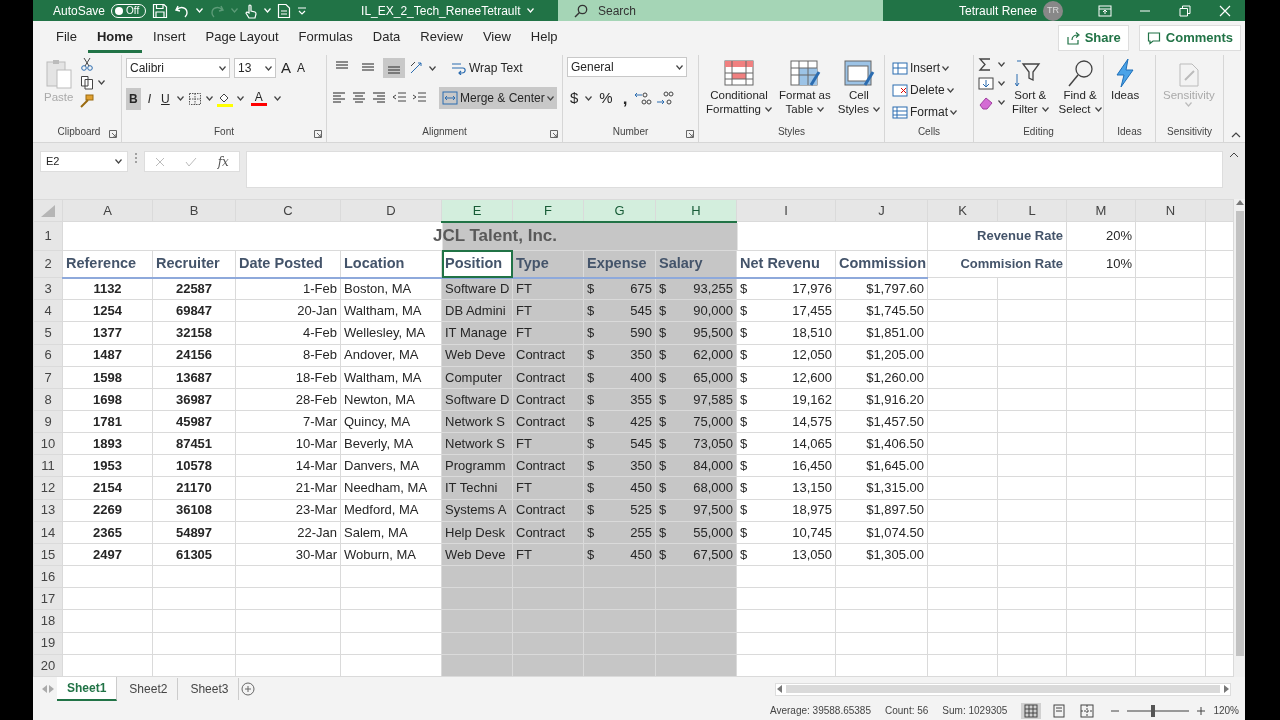 This screenshot has width=1280, height=720. I want to click on scroll-left-icon, so click(779, 689).